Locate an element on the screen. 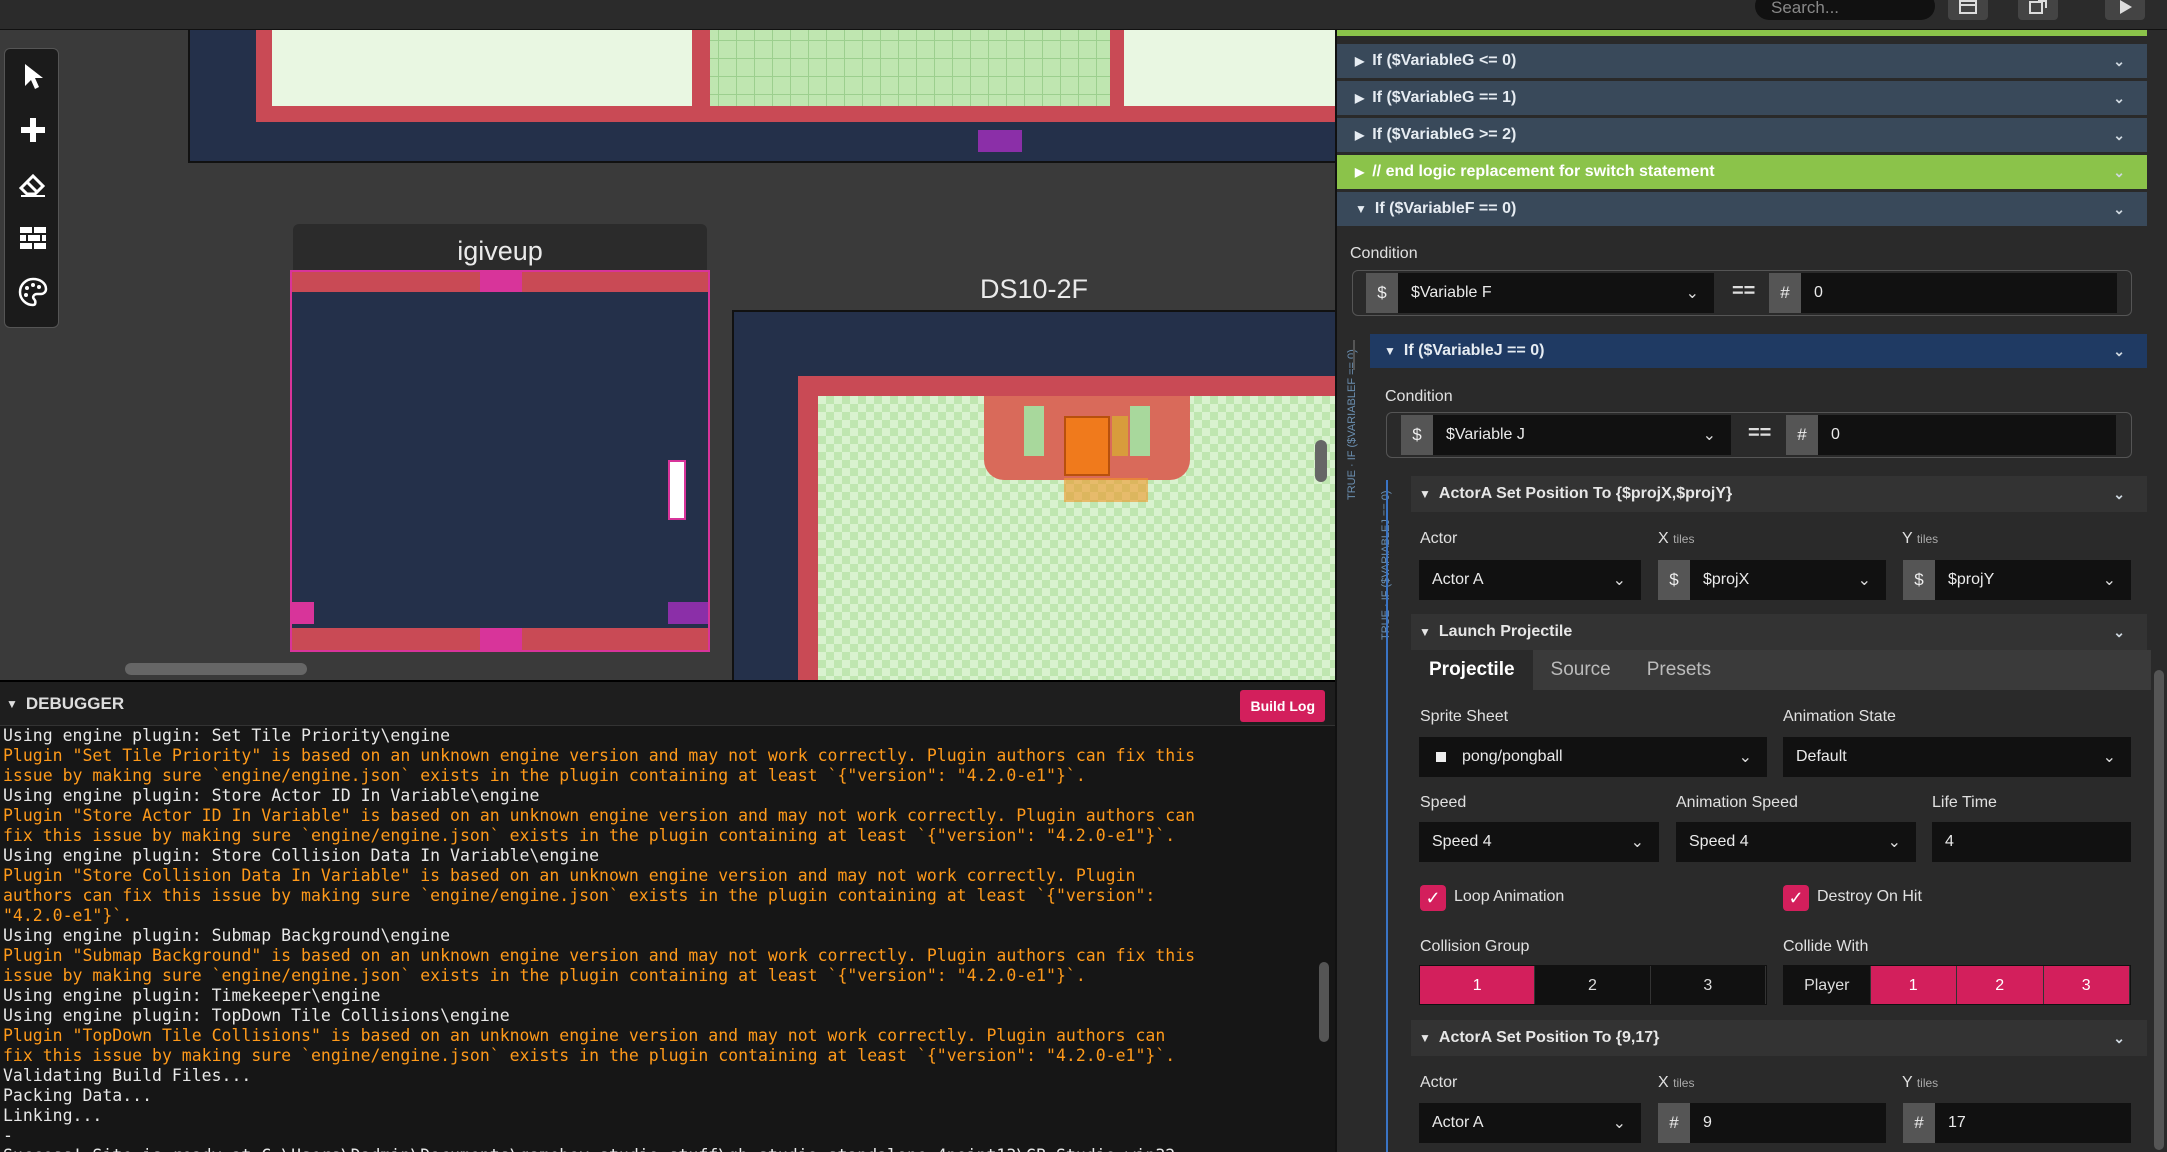  event-if-f-eq0: ▼ If ($VariableF == 0) ⌄ is located at coordinates (1742, 209).